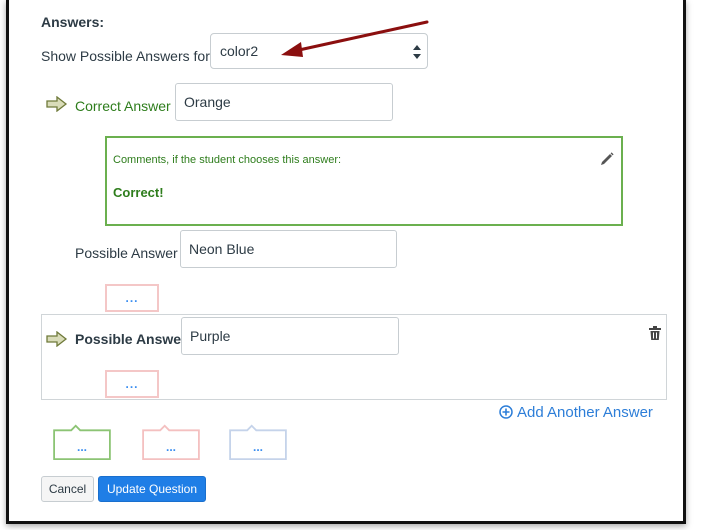 This screenshot has width=712, height=530. I want to click on variable-select-value: color2, so click(239, 51).